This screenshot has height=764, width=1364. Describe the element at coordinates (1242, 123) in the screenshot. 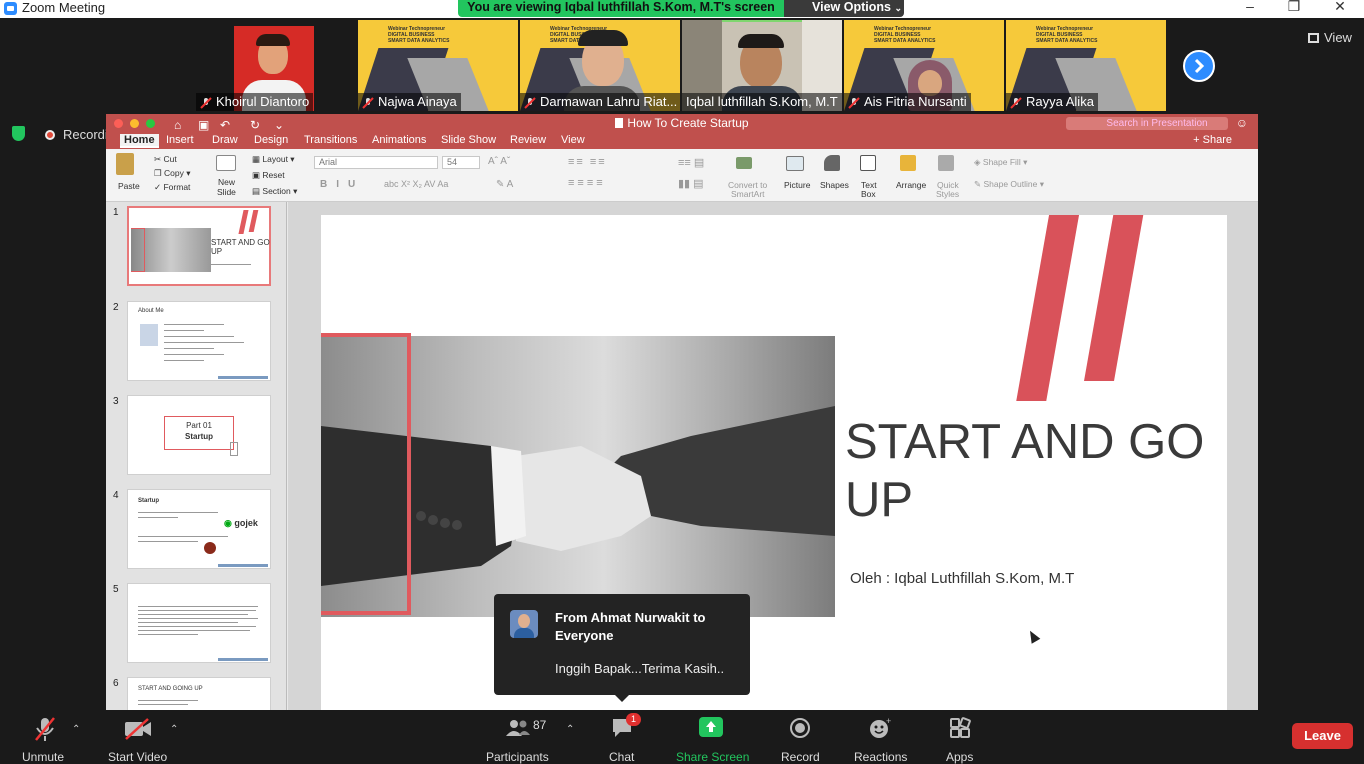

I see `smiley-icon: ☺` at that location.